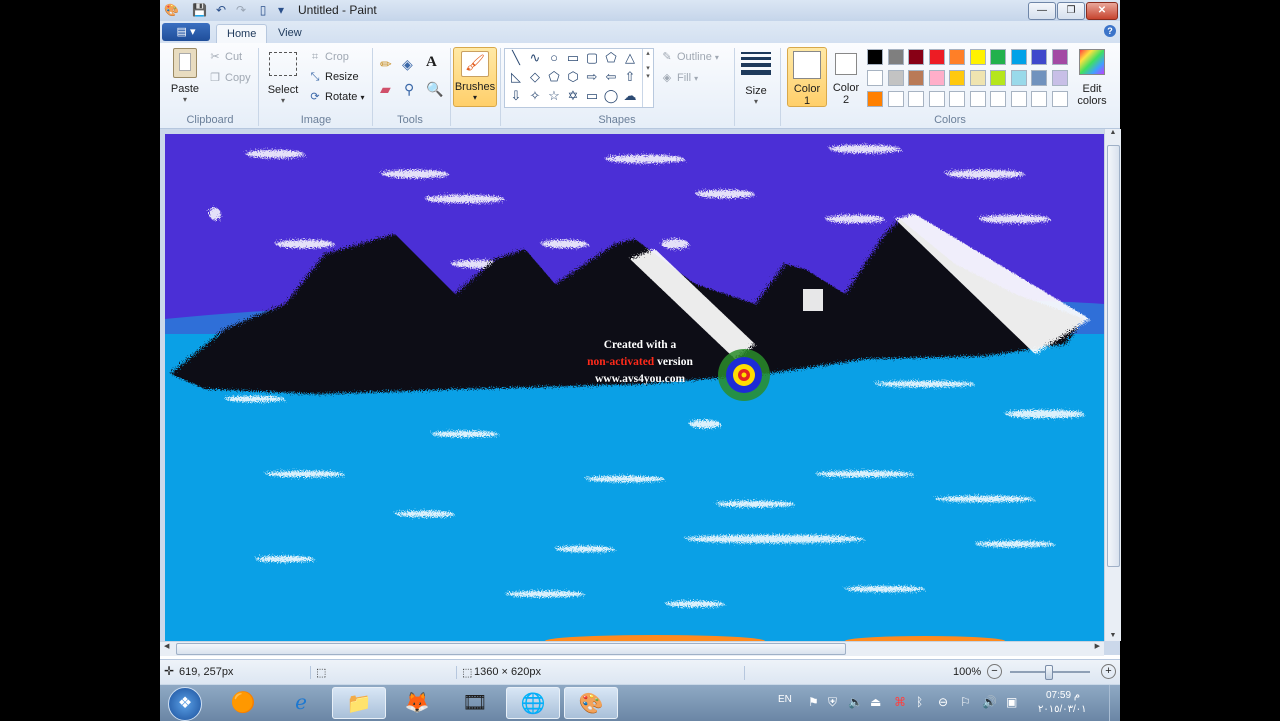 The image size is (1280, 721). Describe the element at coordinates (263, 10) in the screenshot. I see `new-file-icon: ▯` at that location.